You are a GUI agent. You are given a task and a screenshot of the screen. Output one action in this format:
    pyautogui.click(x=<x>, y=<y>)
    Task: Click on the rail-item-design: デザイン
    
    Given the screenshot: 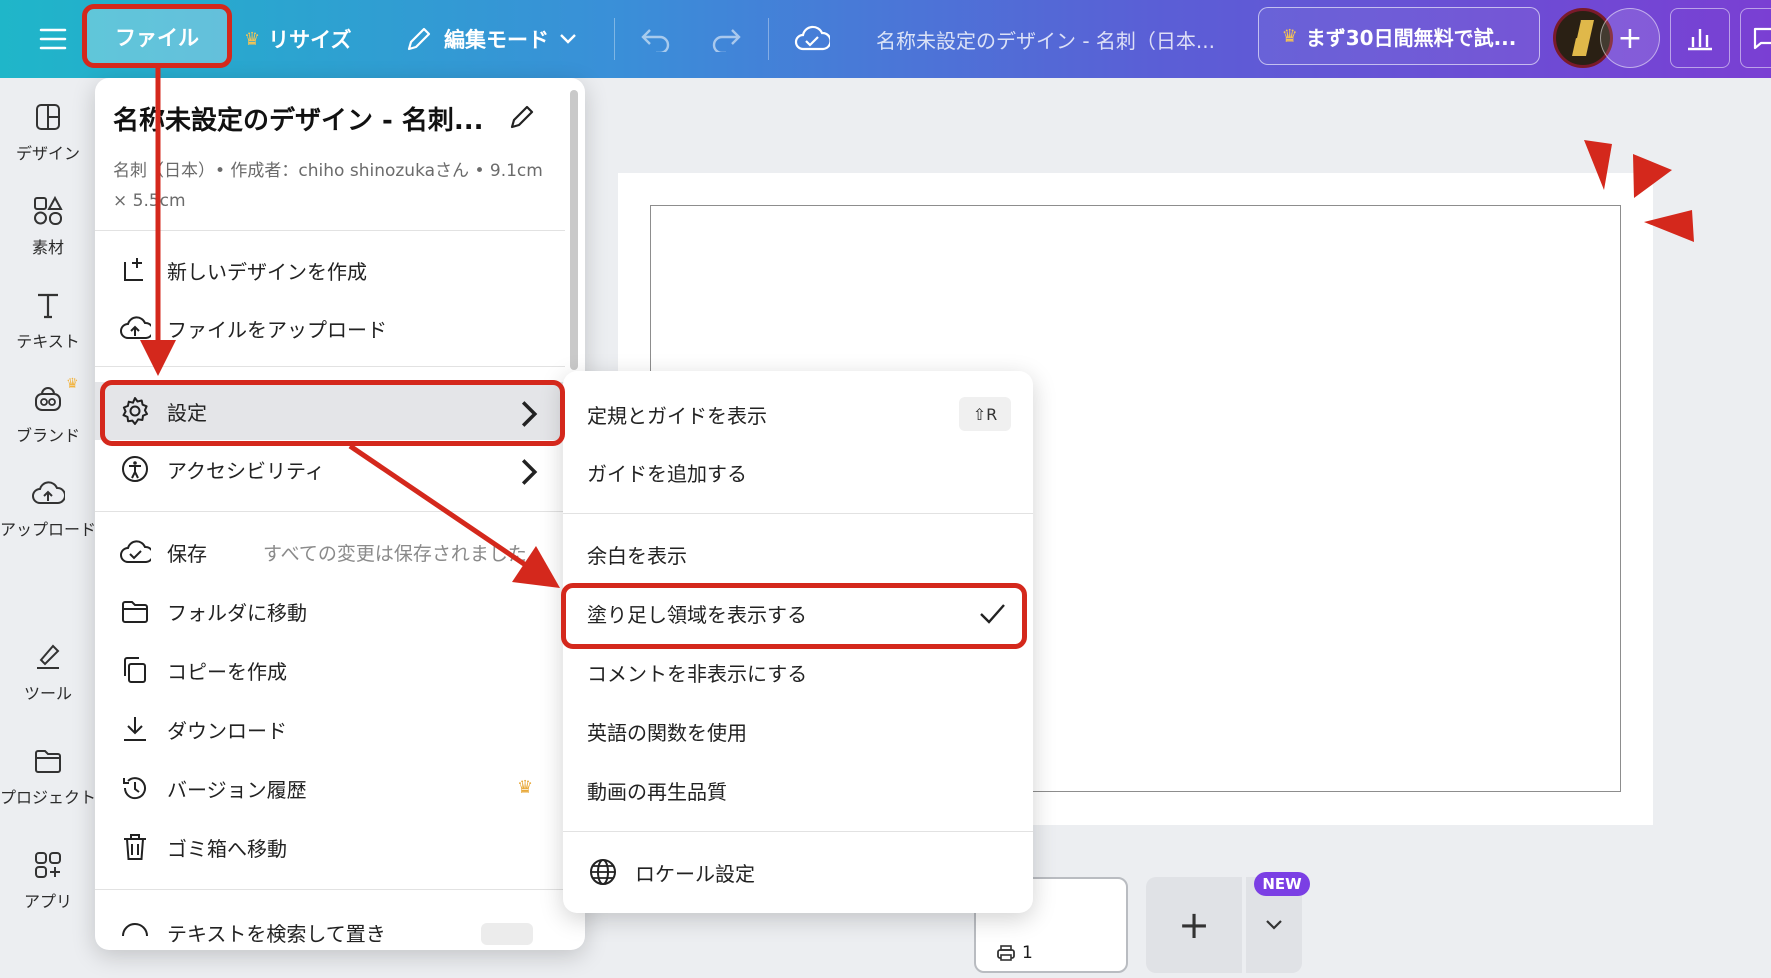 What is the action you would take?
    pyautogui.click(x=48, y=132)
    